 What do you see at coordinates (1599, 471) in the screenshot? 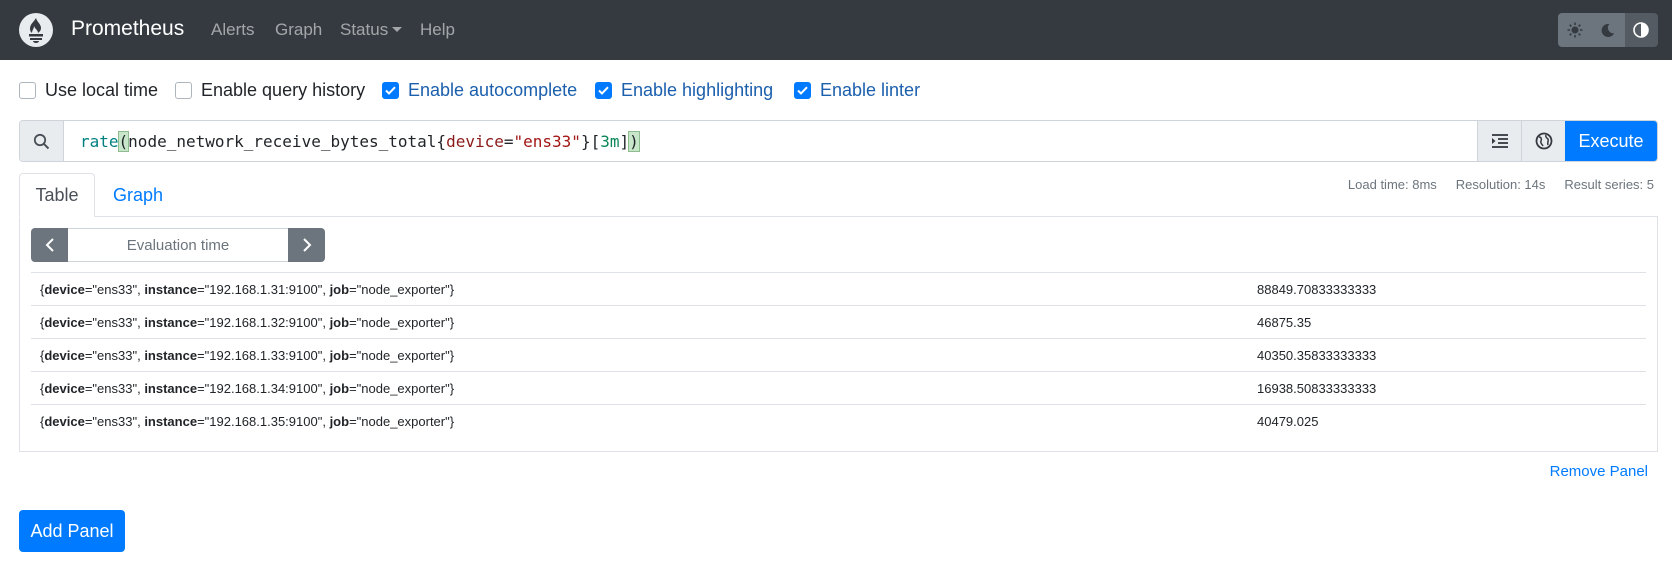
I see `remove-panel-link: Remove Panel` at bounding box center [1599, 471].